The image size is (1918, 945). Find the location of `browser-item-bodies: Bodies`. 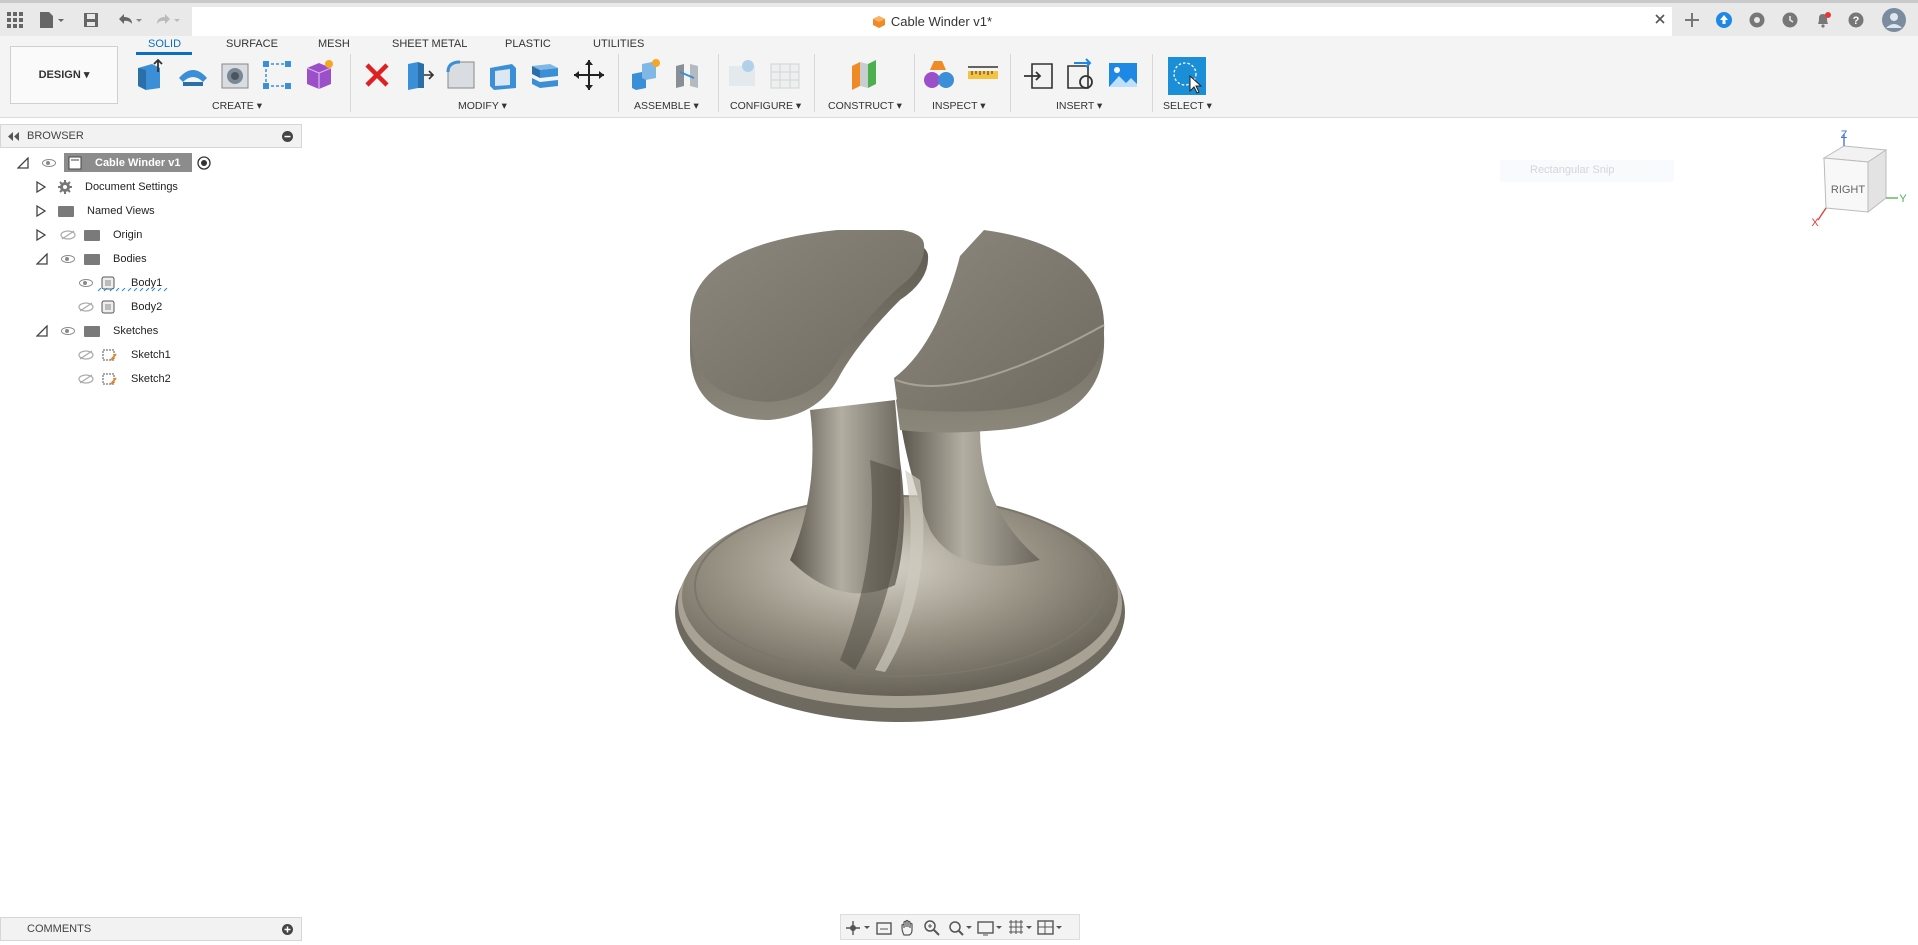

browser-item-bodies: Bodies is located at coordinates (150, 259).